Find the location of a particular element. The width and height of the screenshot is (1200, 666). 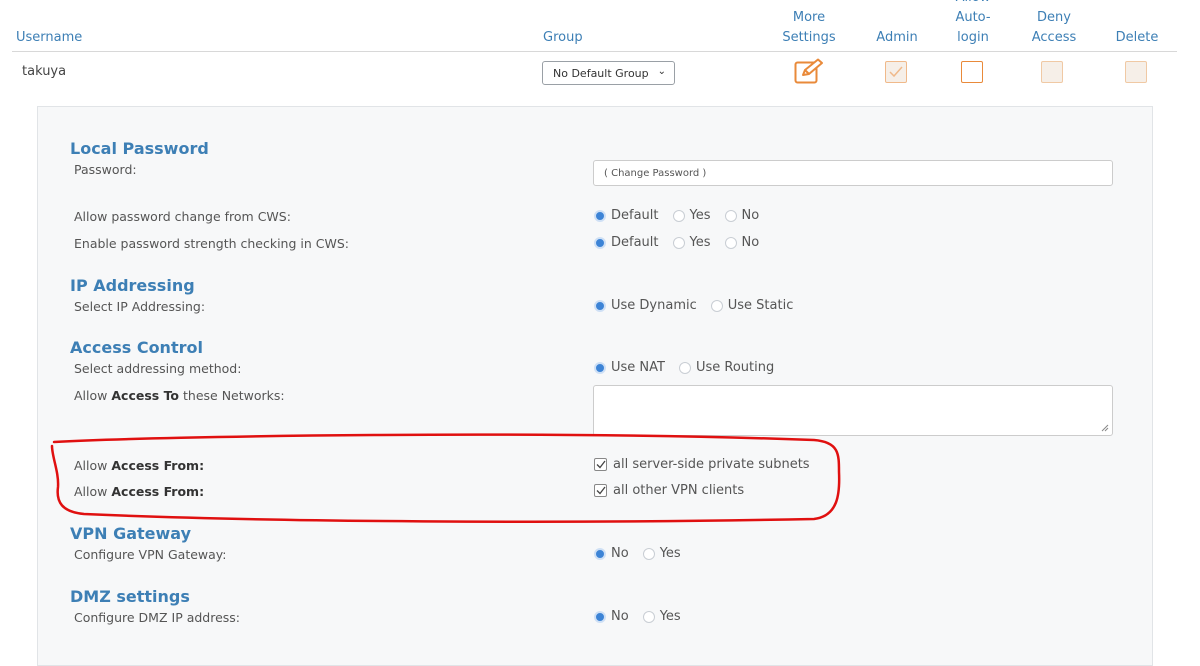

addressing-method-label: Select addressing method: is located at coordinates (158, 368).